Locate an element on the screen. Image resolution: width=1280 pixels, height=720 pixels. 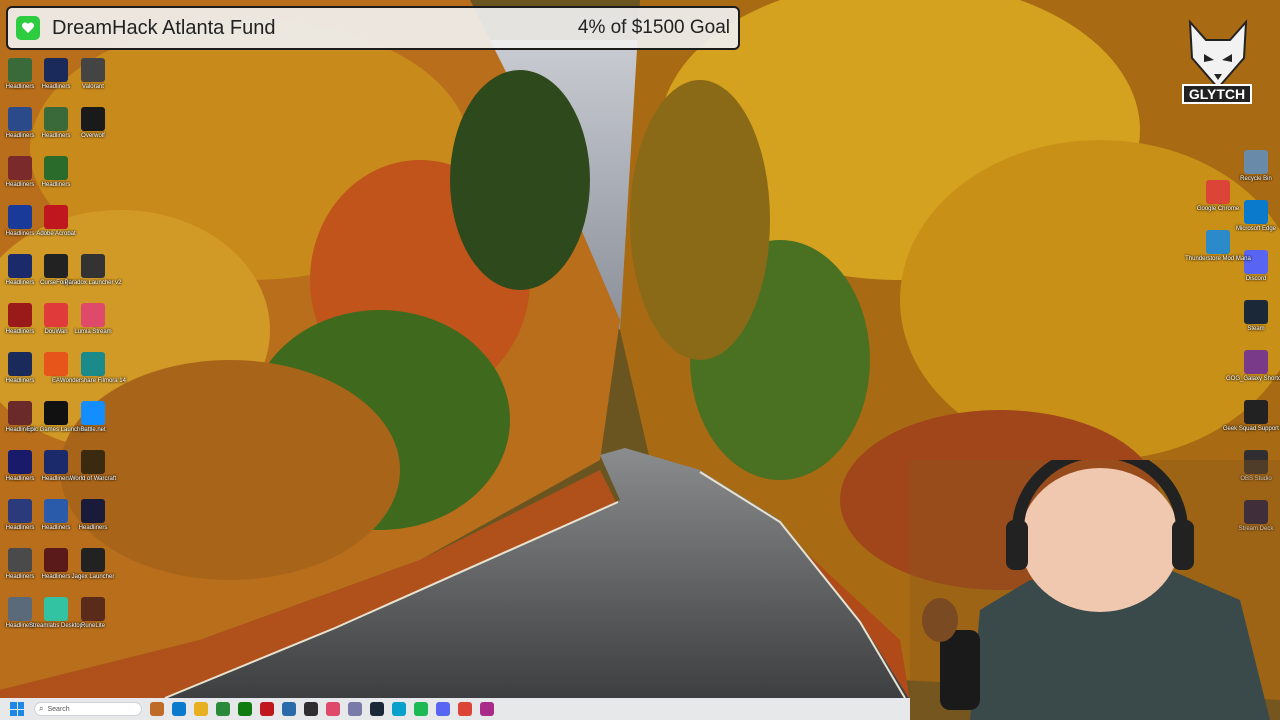
blank-icon is located at coordinates (93, 168).